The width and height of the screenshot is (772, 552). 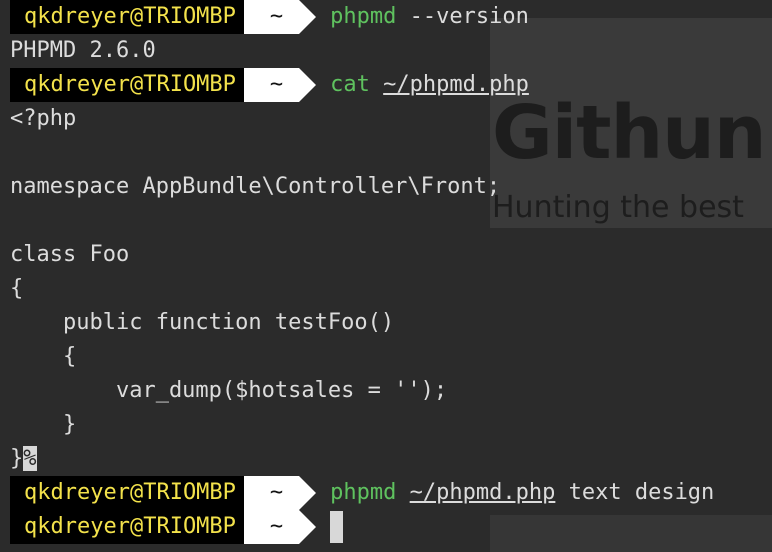 What do you see at coordinates (70, 254) in the screenshot?
I see `file-line: class Foo` at bounding box center [70, 254].